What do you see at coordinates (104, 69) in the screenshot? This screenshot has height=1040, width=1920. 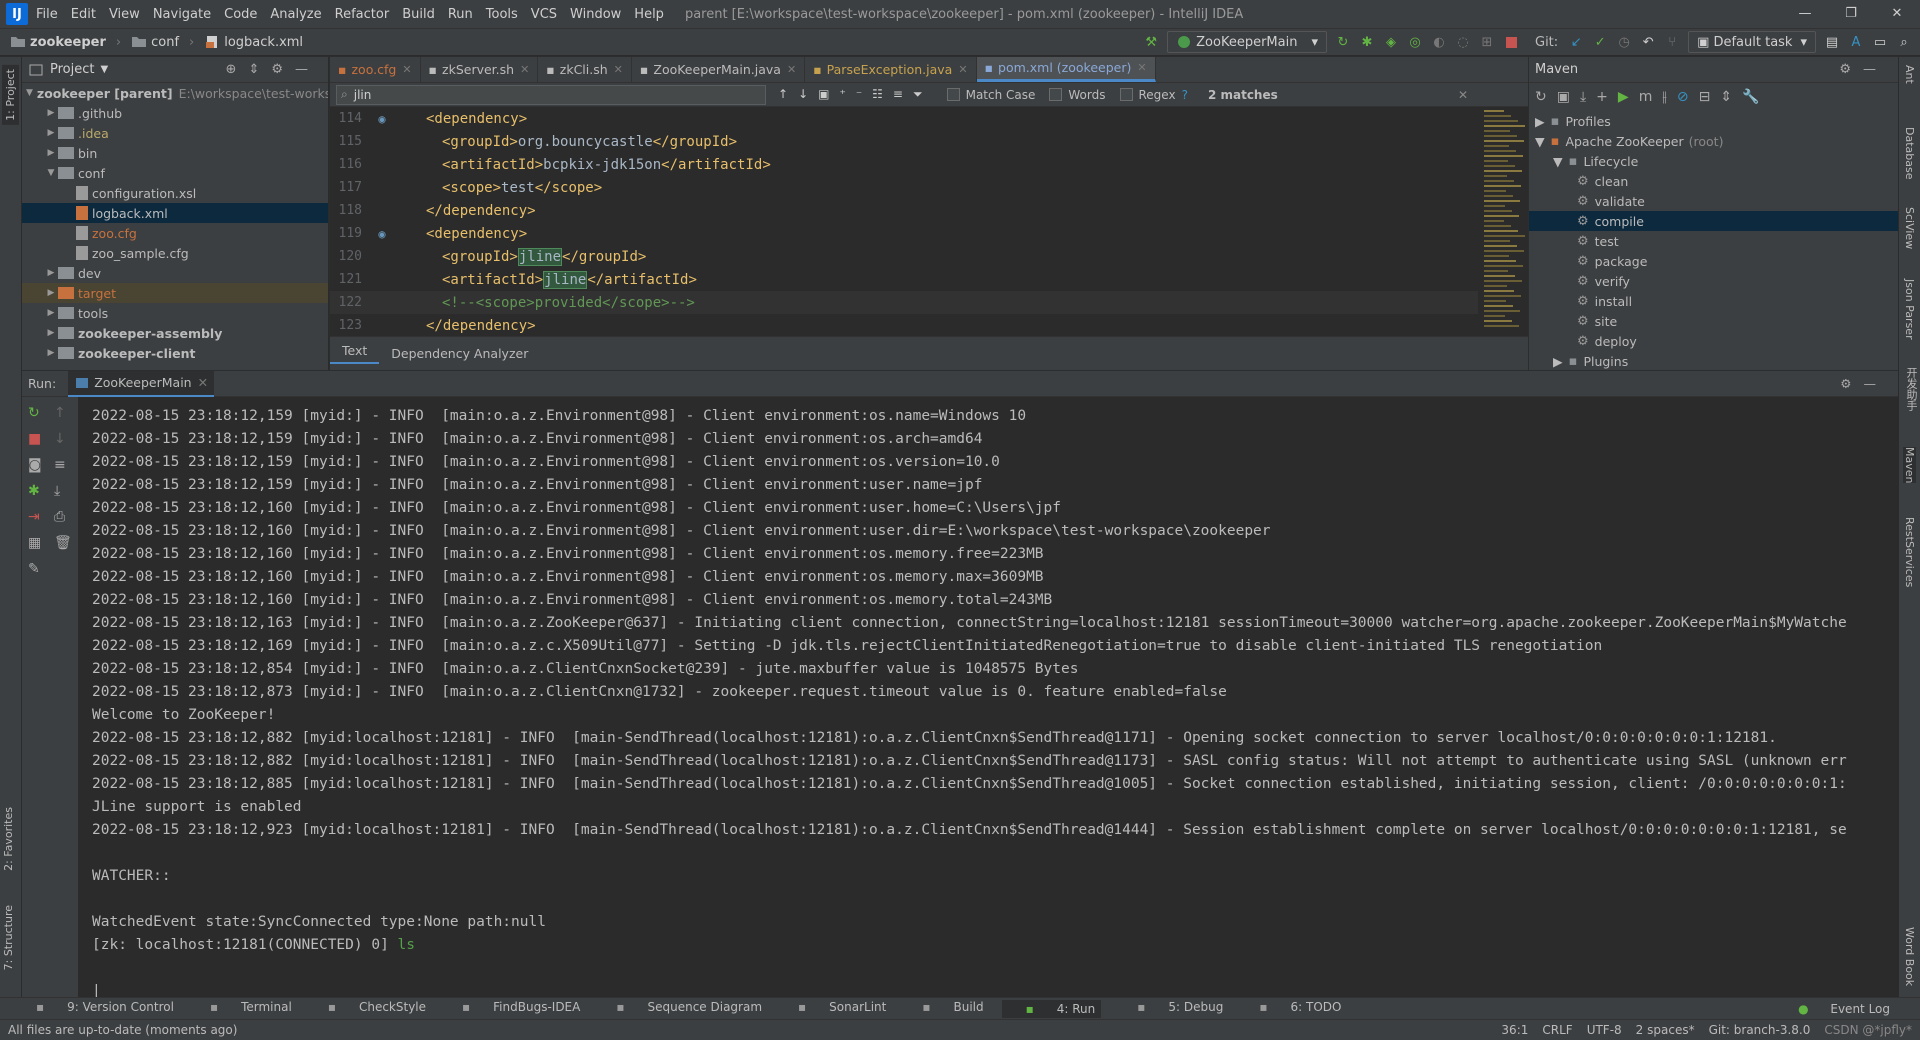 I see `chevron-down-icon: ▼` at bounding box center [104, 69].